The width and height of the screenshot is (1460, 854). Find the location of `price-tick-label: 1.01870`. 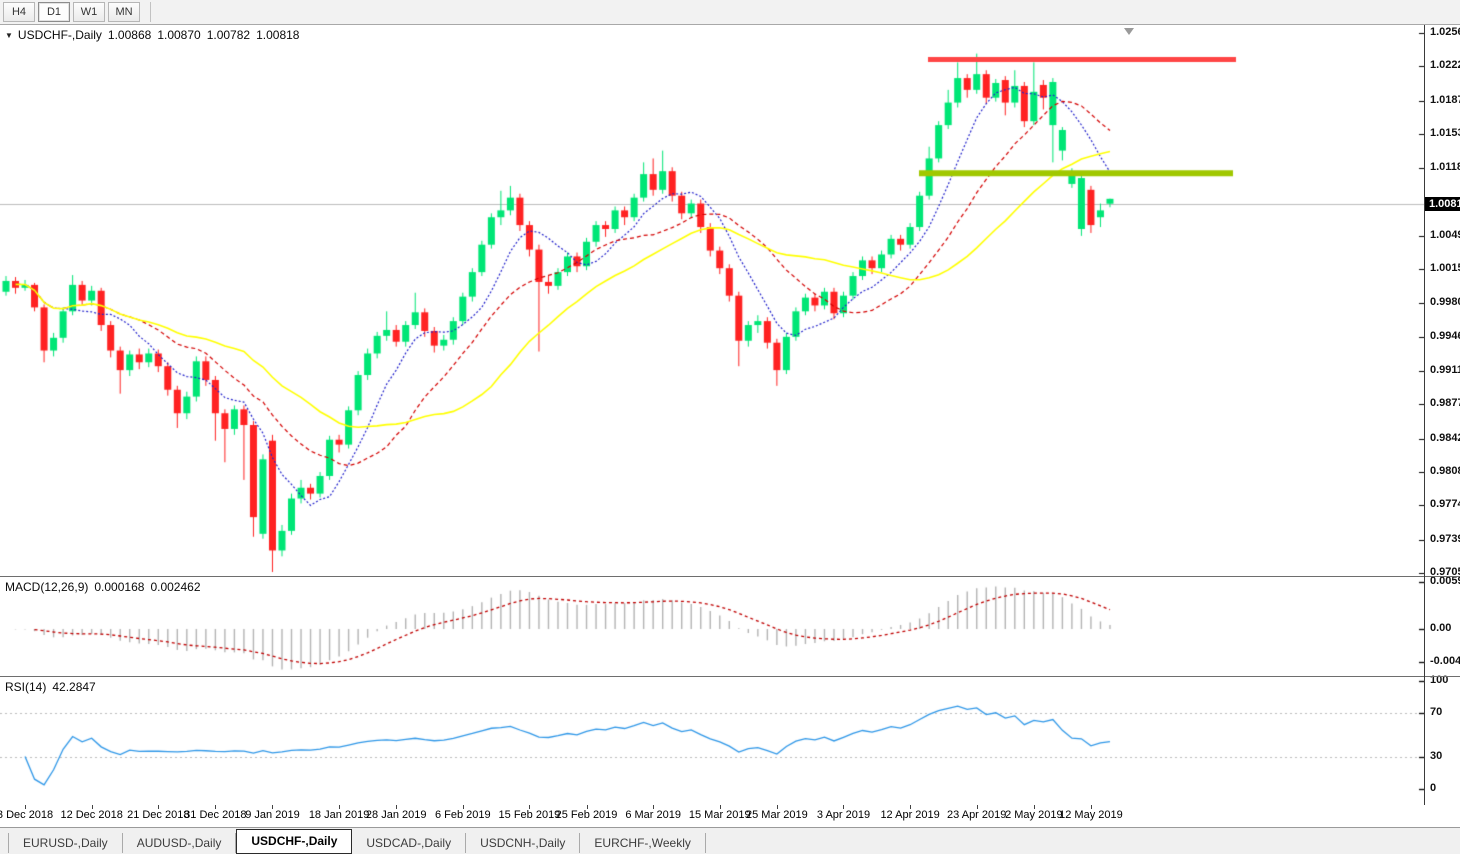

price-tick-label: 1.01870 is located at coordinates (1445, 99).